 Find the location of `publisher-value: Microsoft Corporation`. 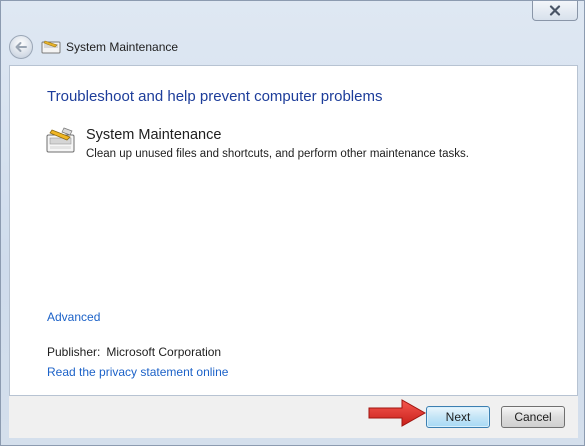

publisher-value: Microsoft Corporation is located at coordinates (164, 352).